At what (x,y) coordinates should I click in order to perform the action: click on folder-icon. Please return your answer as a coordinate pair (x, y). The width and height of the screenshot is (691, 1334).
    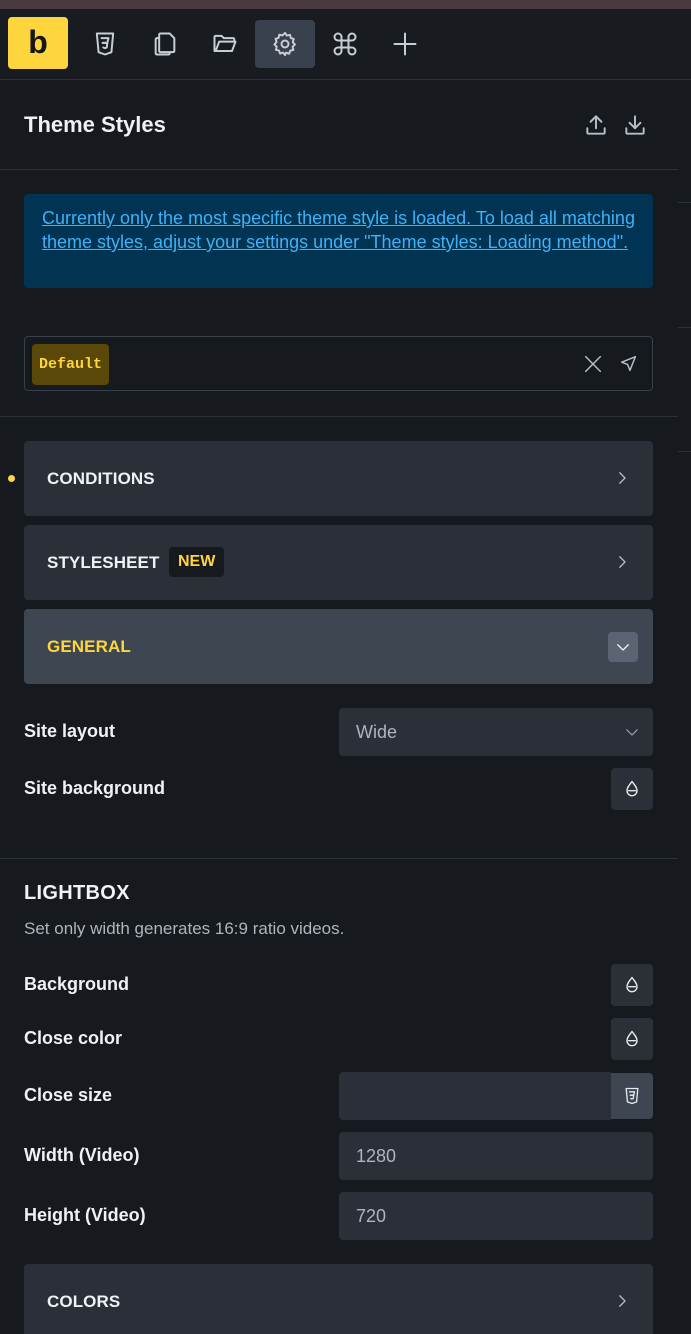
    Looking at the image, I should click on (225, 44).